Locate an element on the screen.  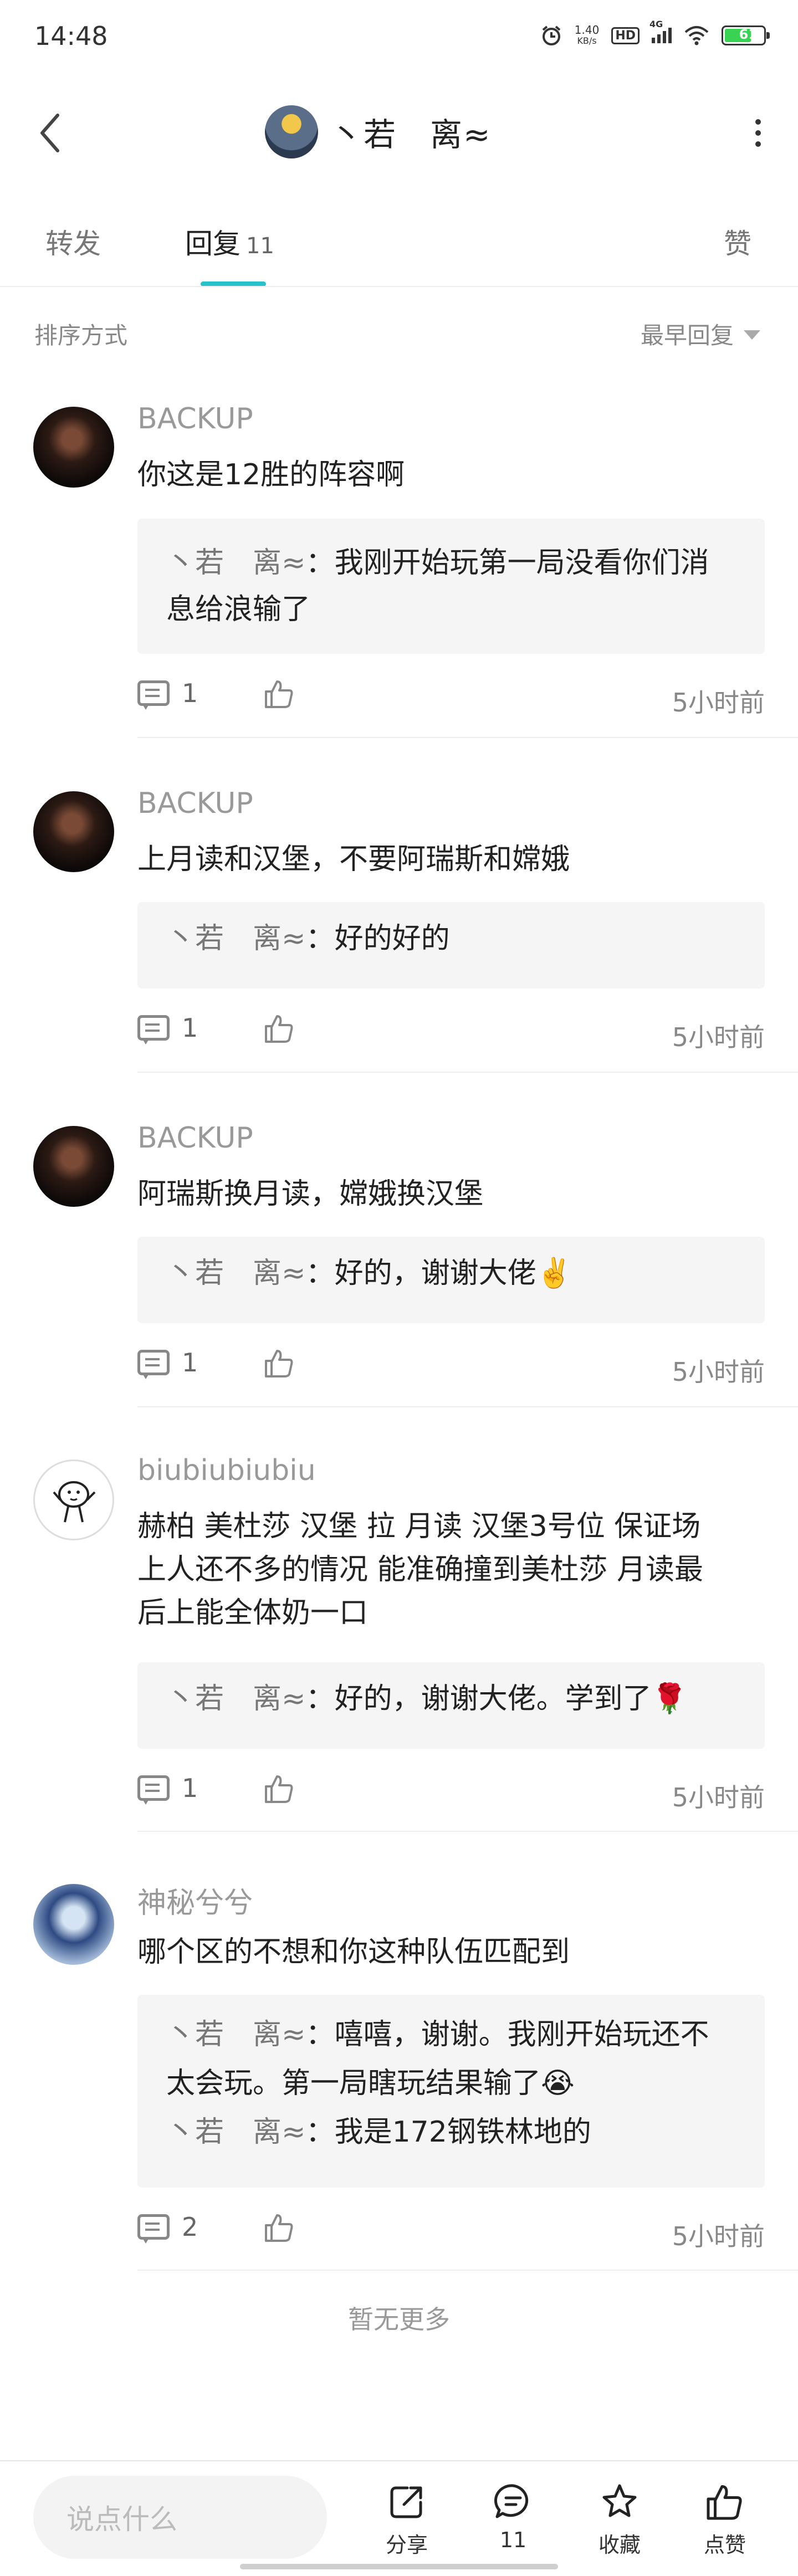
comment-count: 11 is located at coordinates (513, 2540).